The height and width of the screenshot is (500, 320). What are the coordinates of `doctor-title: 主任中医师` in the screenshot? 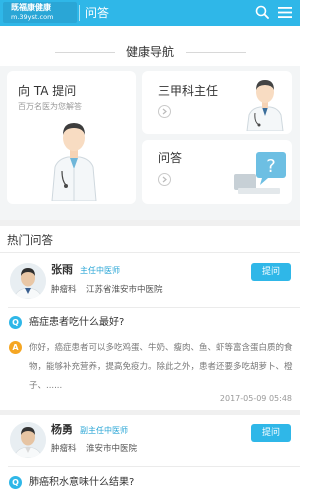 It's located at (100, 270).